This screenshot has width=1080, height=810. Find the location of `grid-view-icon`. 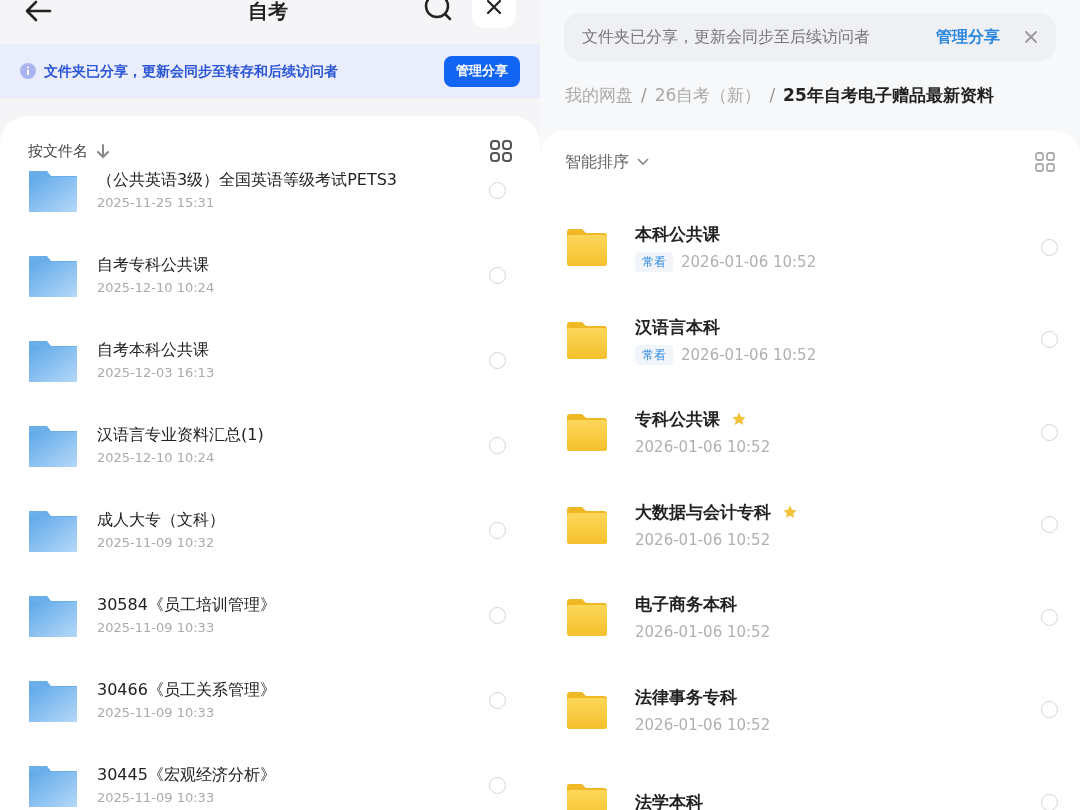

grid-view-icon is located at coordinates (501, 151).